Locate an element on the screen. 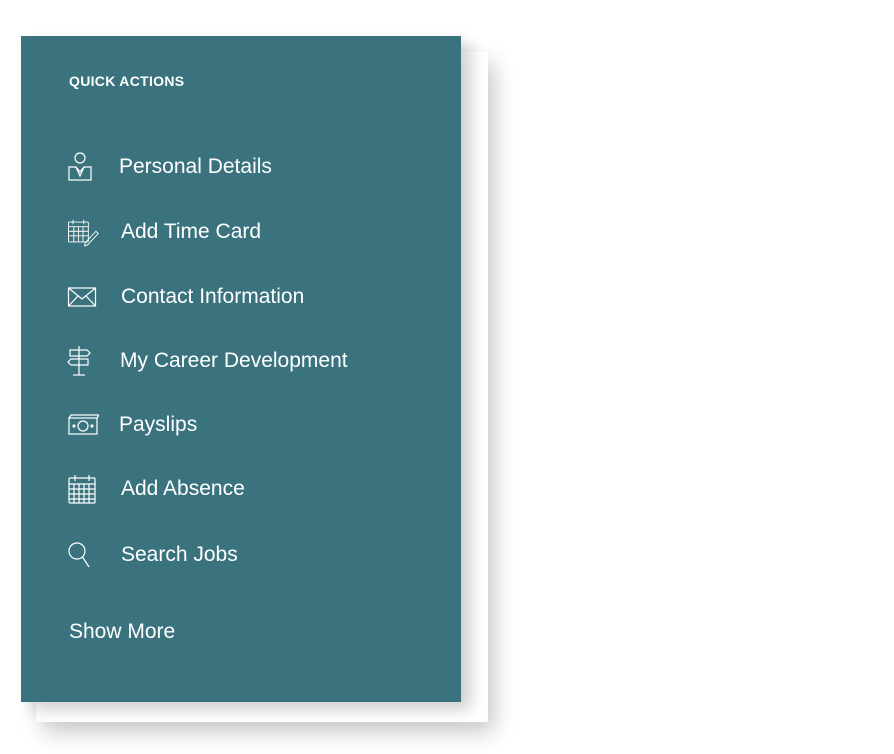 This screenshot has height=754, width=894. action-personal-details: Personal Details is located at coordinates (169, 167).